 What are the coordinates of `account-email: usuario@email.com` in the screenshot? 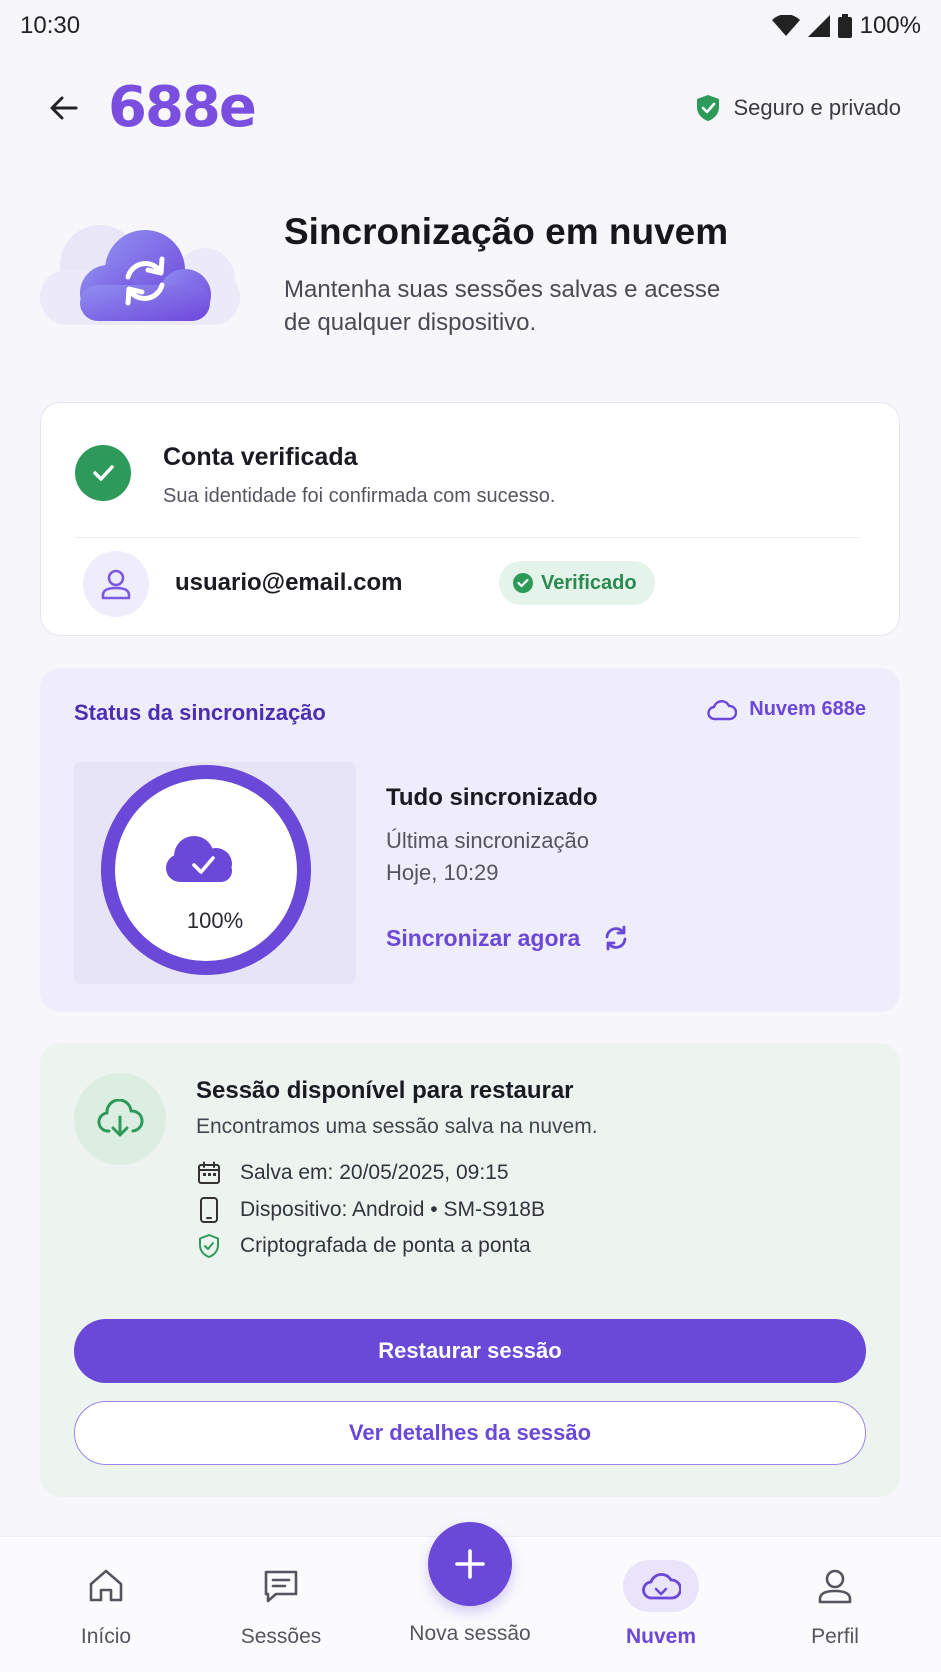 It's located at (289, 582).